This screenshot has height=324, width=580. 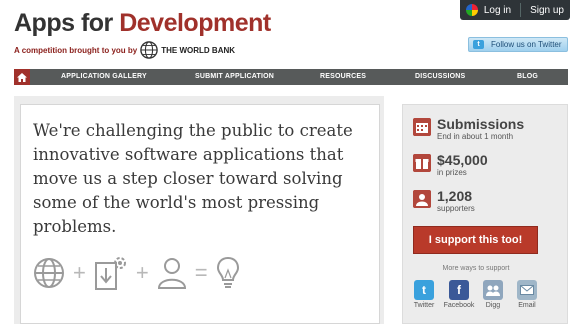 I want to click on sponsor-name: THE WORLD BANK, so click(x=198, y=50).